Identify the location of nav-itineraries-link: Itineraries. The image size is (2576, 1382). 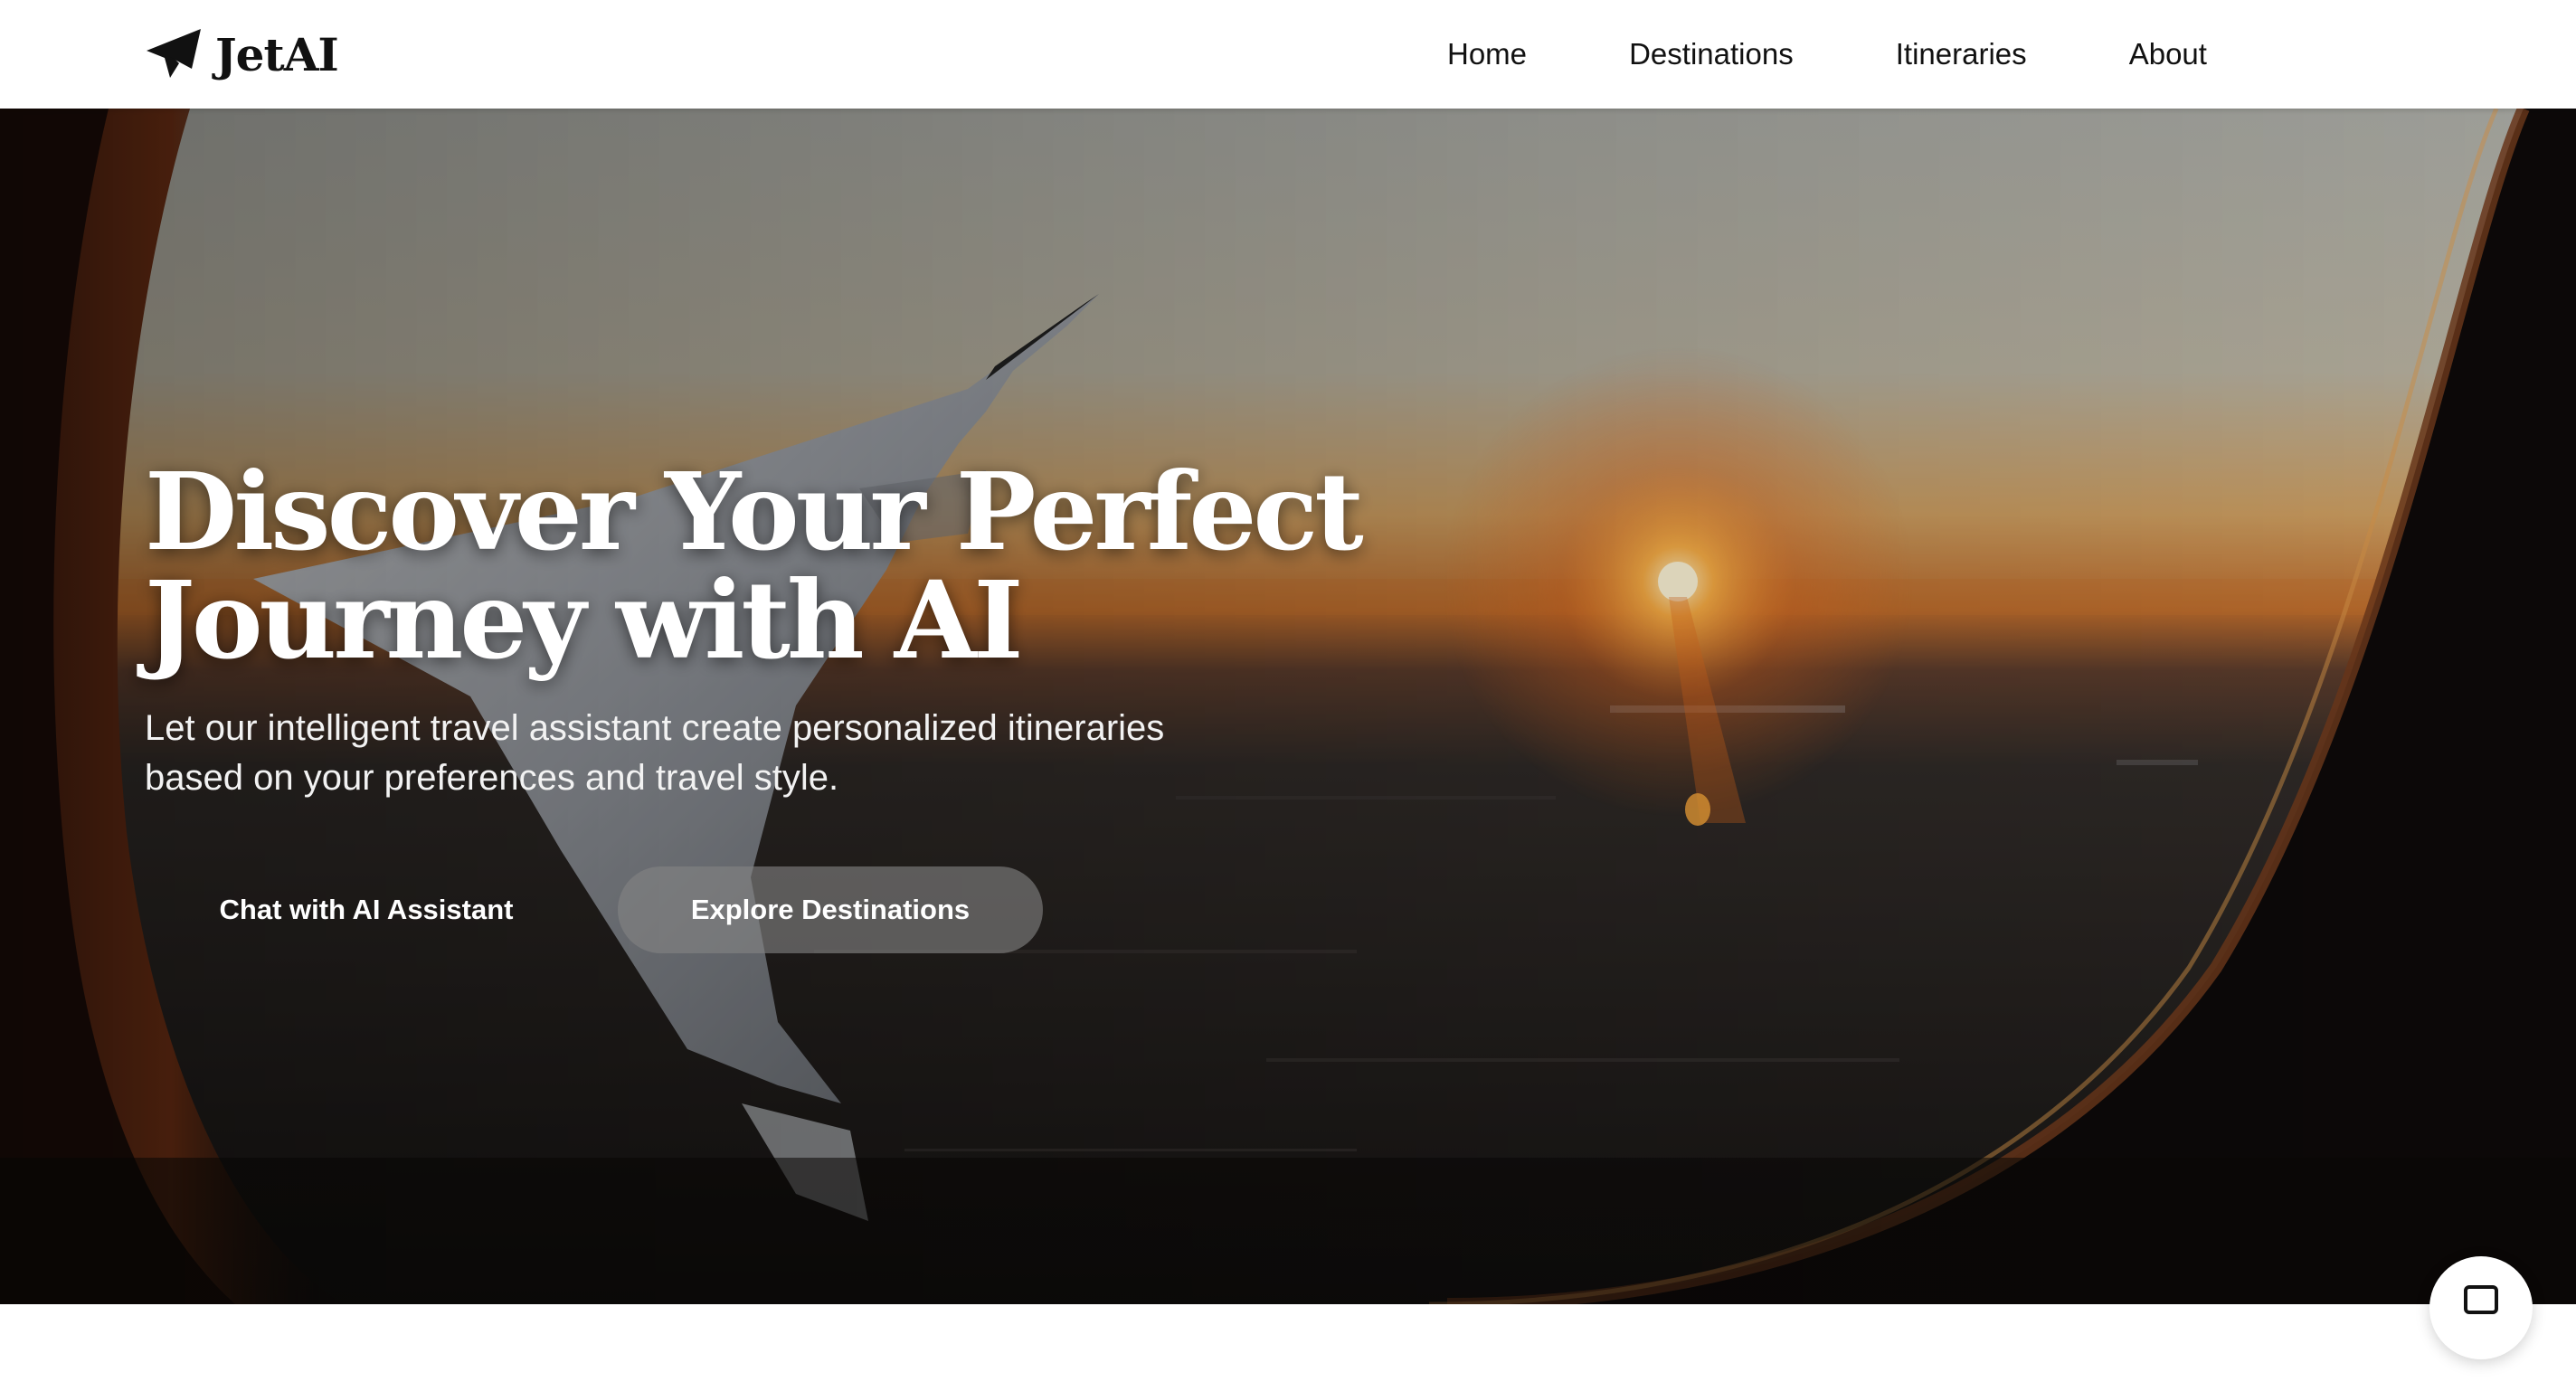
(1962, 54).